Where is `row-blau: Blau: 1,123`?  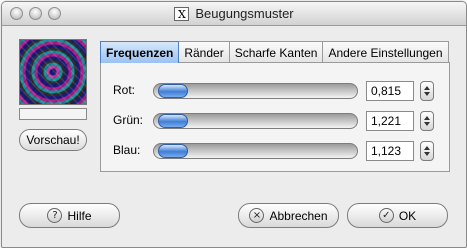 row-blau: Blau: 1,123 is located at coordinates (275, 151).